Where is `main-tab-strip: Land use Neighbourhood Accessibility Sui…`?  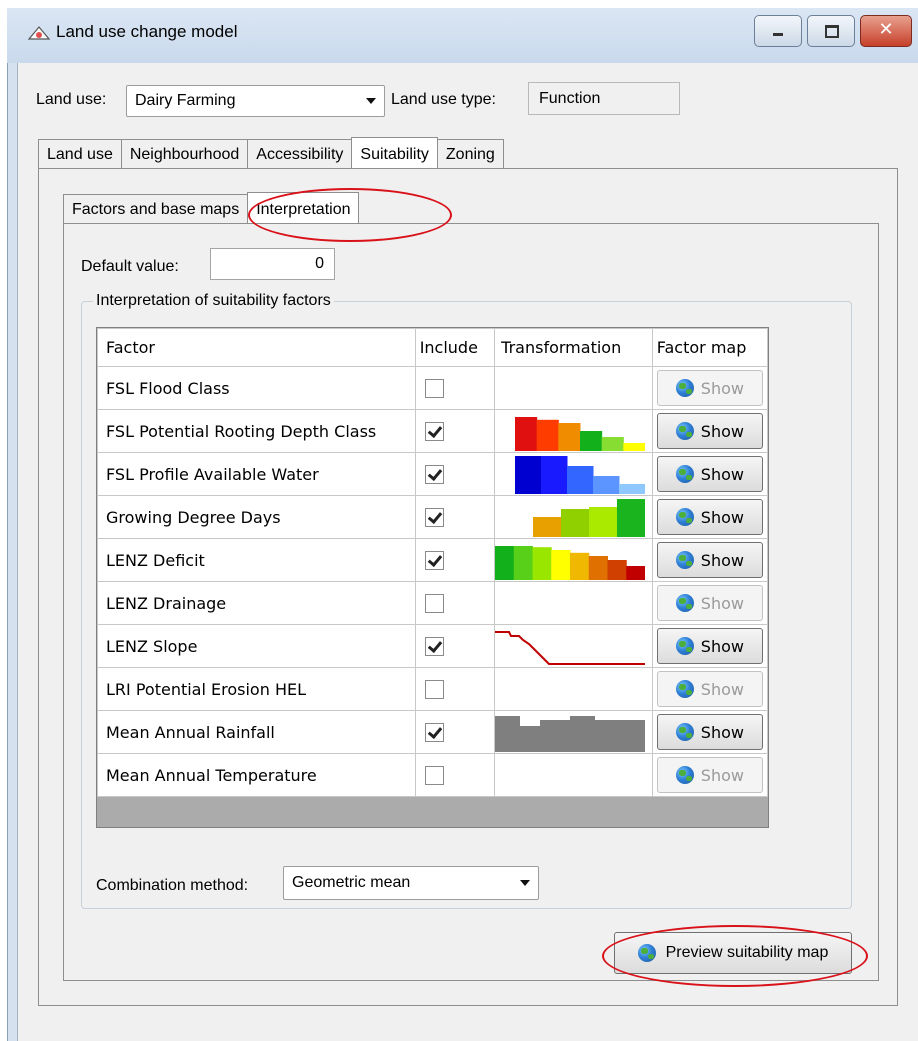
main-tab-strip: Land use Neighbourhood Accessibility Sui… is located at coordinates (271, 154).